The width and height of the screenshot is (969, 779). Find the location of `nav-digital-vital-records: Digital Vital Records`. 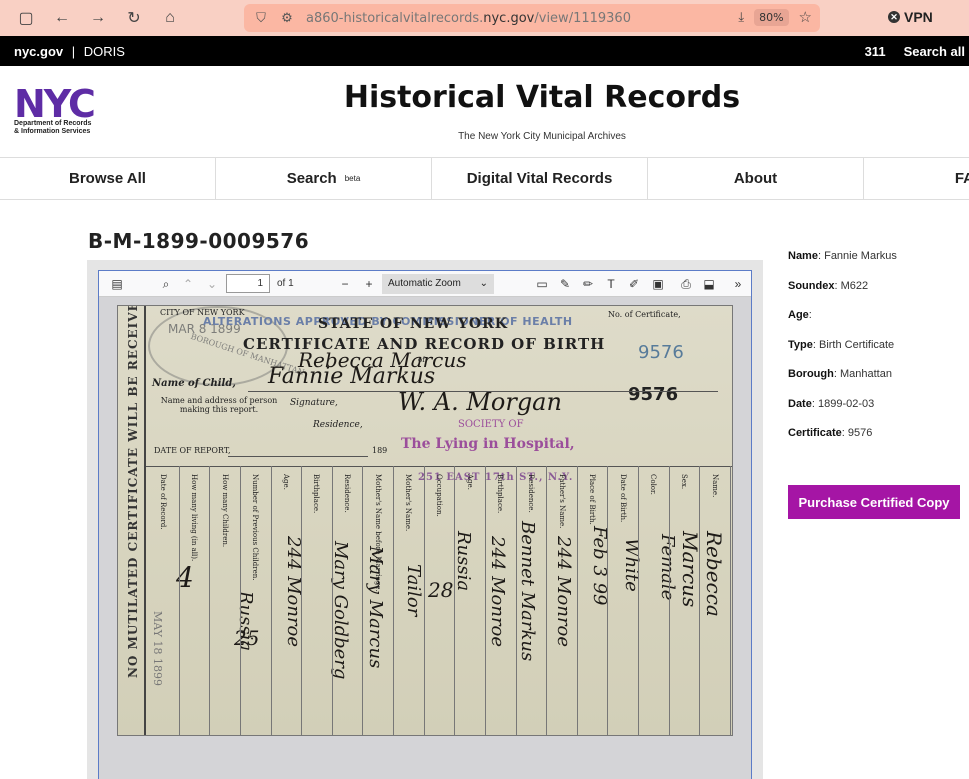

nav-digital-vital-records: Digital Vital Records is located at coordinates (540, 178).